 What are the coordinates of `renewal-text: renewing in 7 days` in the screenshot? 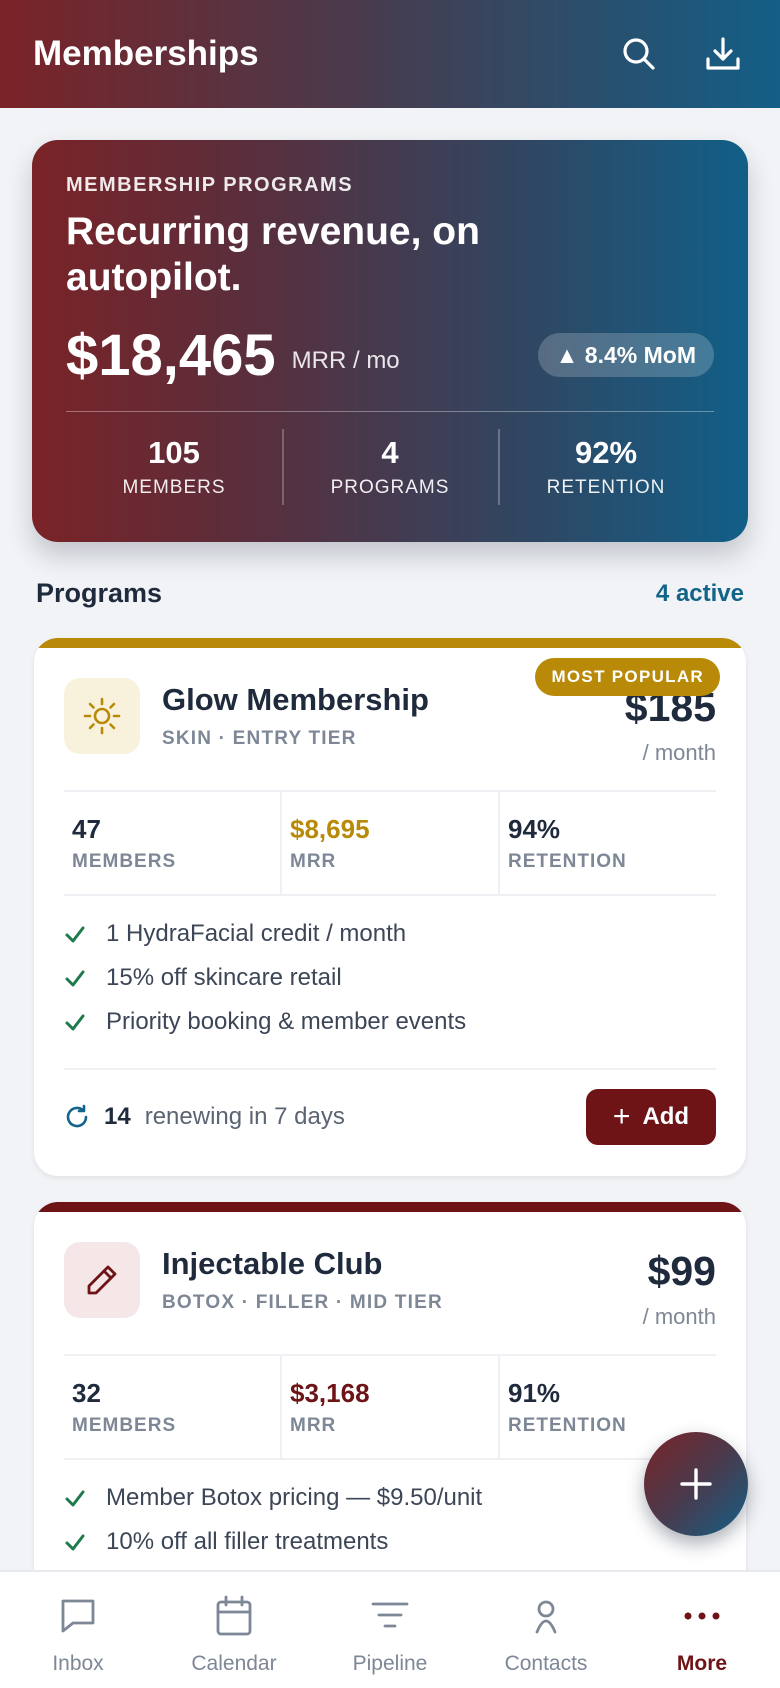 It's located at (244, 1116).